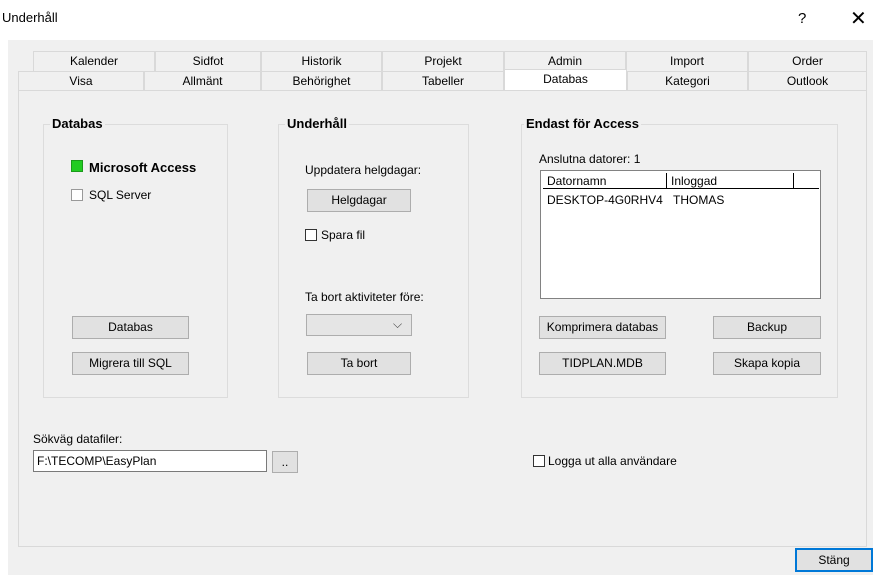  Describe the element at coordinates (730, 181) in the screenshot. I see `column-header-logged-in: Inloggad` at that location.